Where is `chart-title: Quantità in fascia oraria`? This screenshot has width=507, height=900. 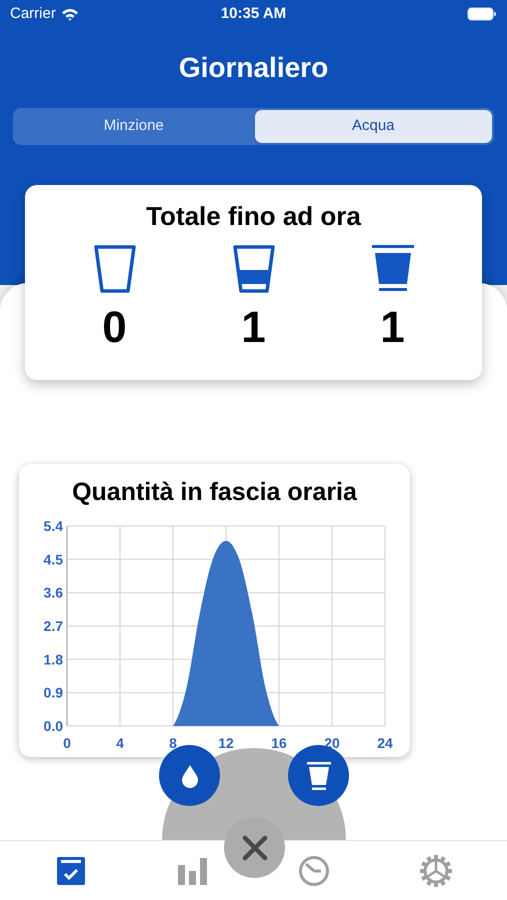
chart-title: Quantità in fascia oraria is located at coordinates (214, 492).